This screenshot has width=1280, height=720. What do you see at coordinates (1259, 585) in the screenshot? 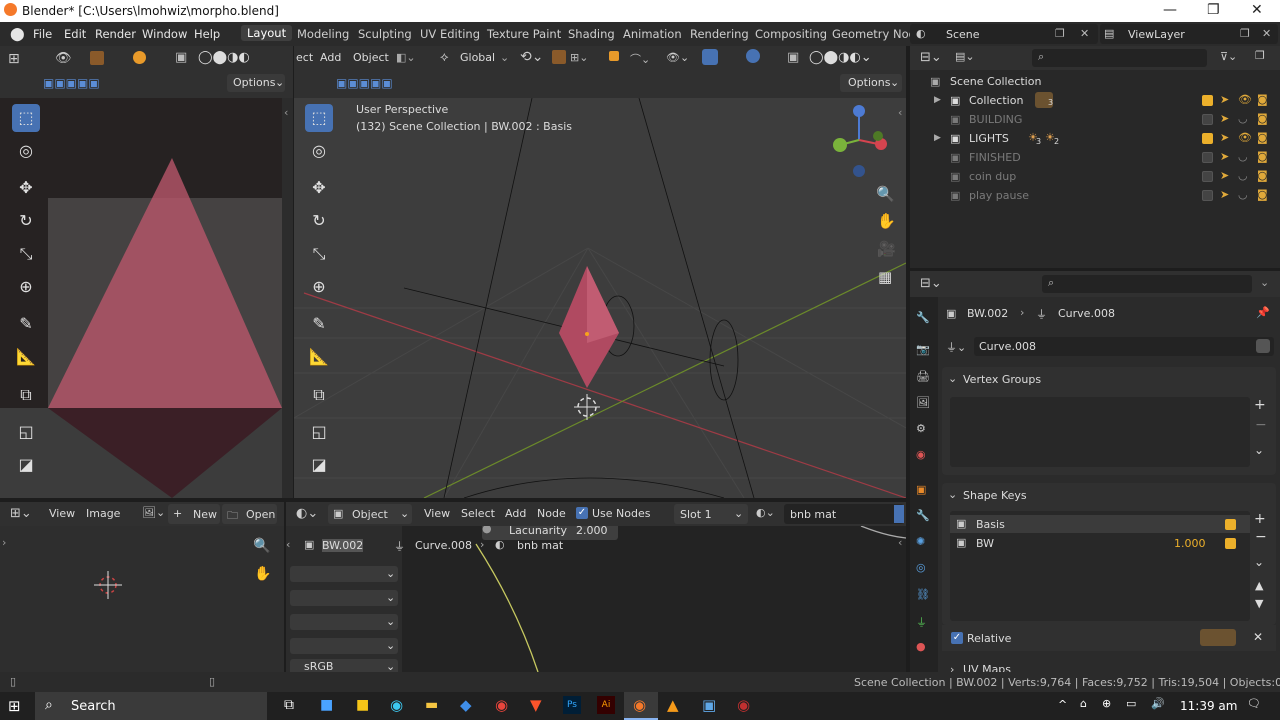
I see `move-up-icon: ▲` at bounding box center [1259, 585].